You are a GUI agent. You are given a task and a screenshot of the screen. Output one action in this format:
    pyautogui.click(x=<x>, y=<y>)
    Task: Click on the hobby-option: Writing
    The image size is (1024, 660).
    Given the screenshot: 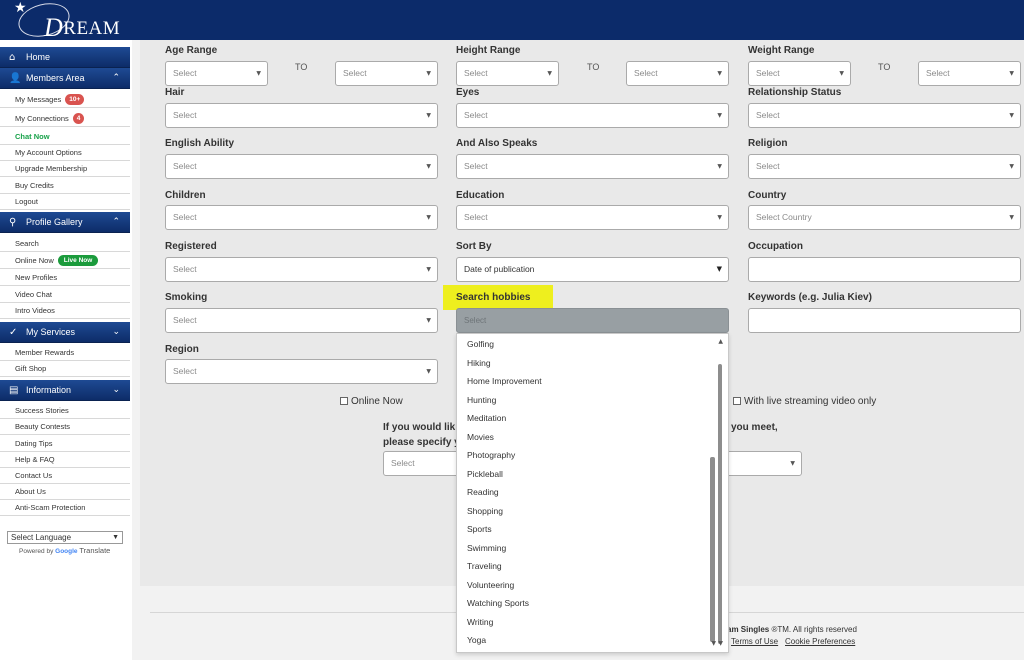 What is the action you would take?
    pyautogui.click(x=480, y=622)
    